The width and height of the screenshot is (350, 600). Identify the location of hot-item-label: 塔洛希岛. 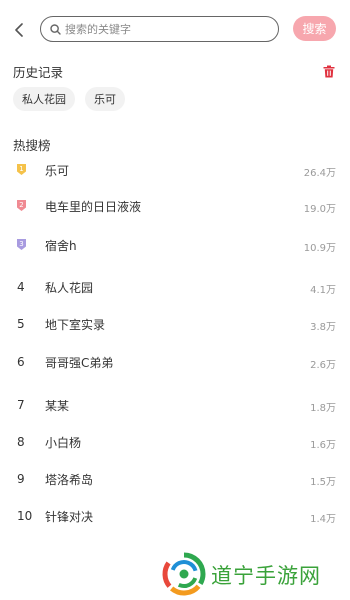
(69, 480).